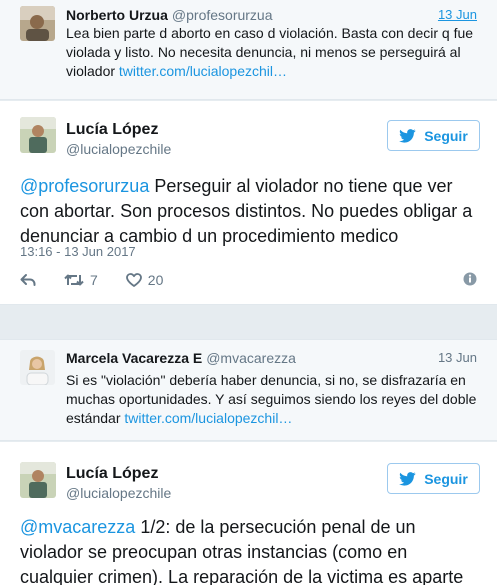 The width and height of the screenshot is (497, 585). Describe the element at coordinates (134, 358) in the screenshot. I see `author-name: Marcela Vacarezza E` at that location.